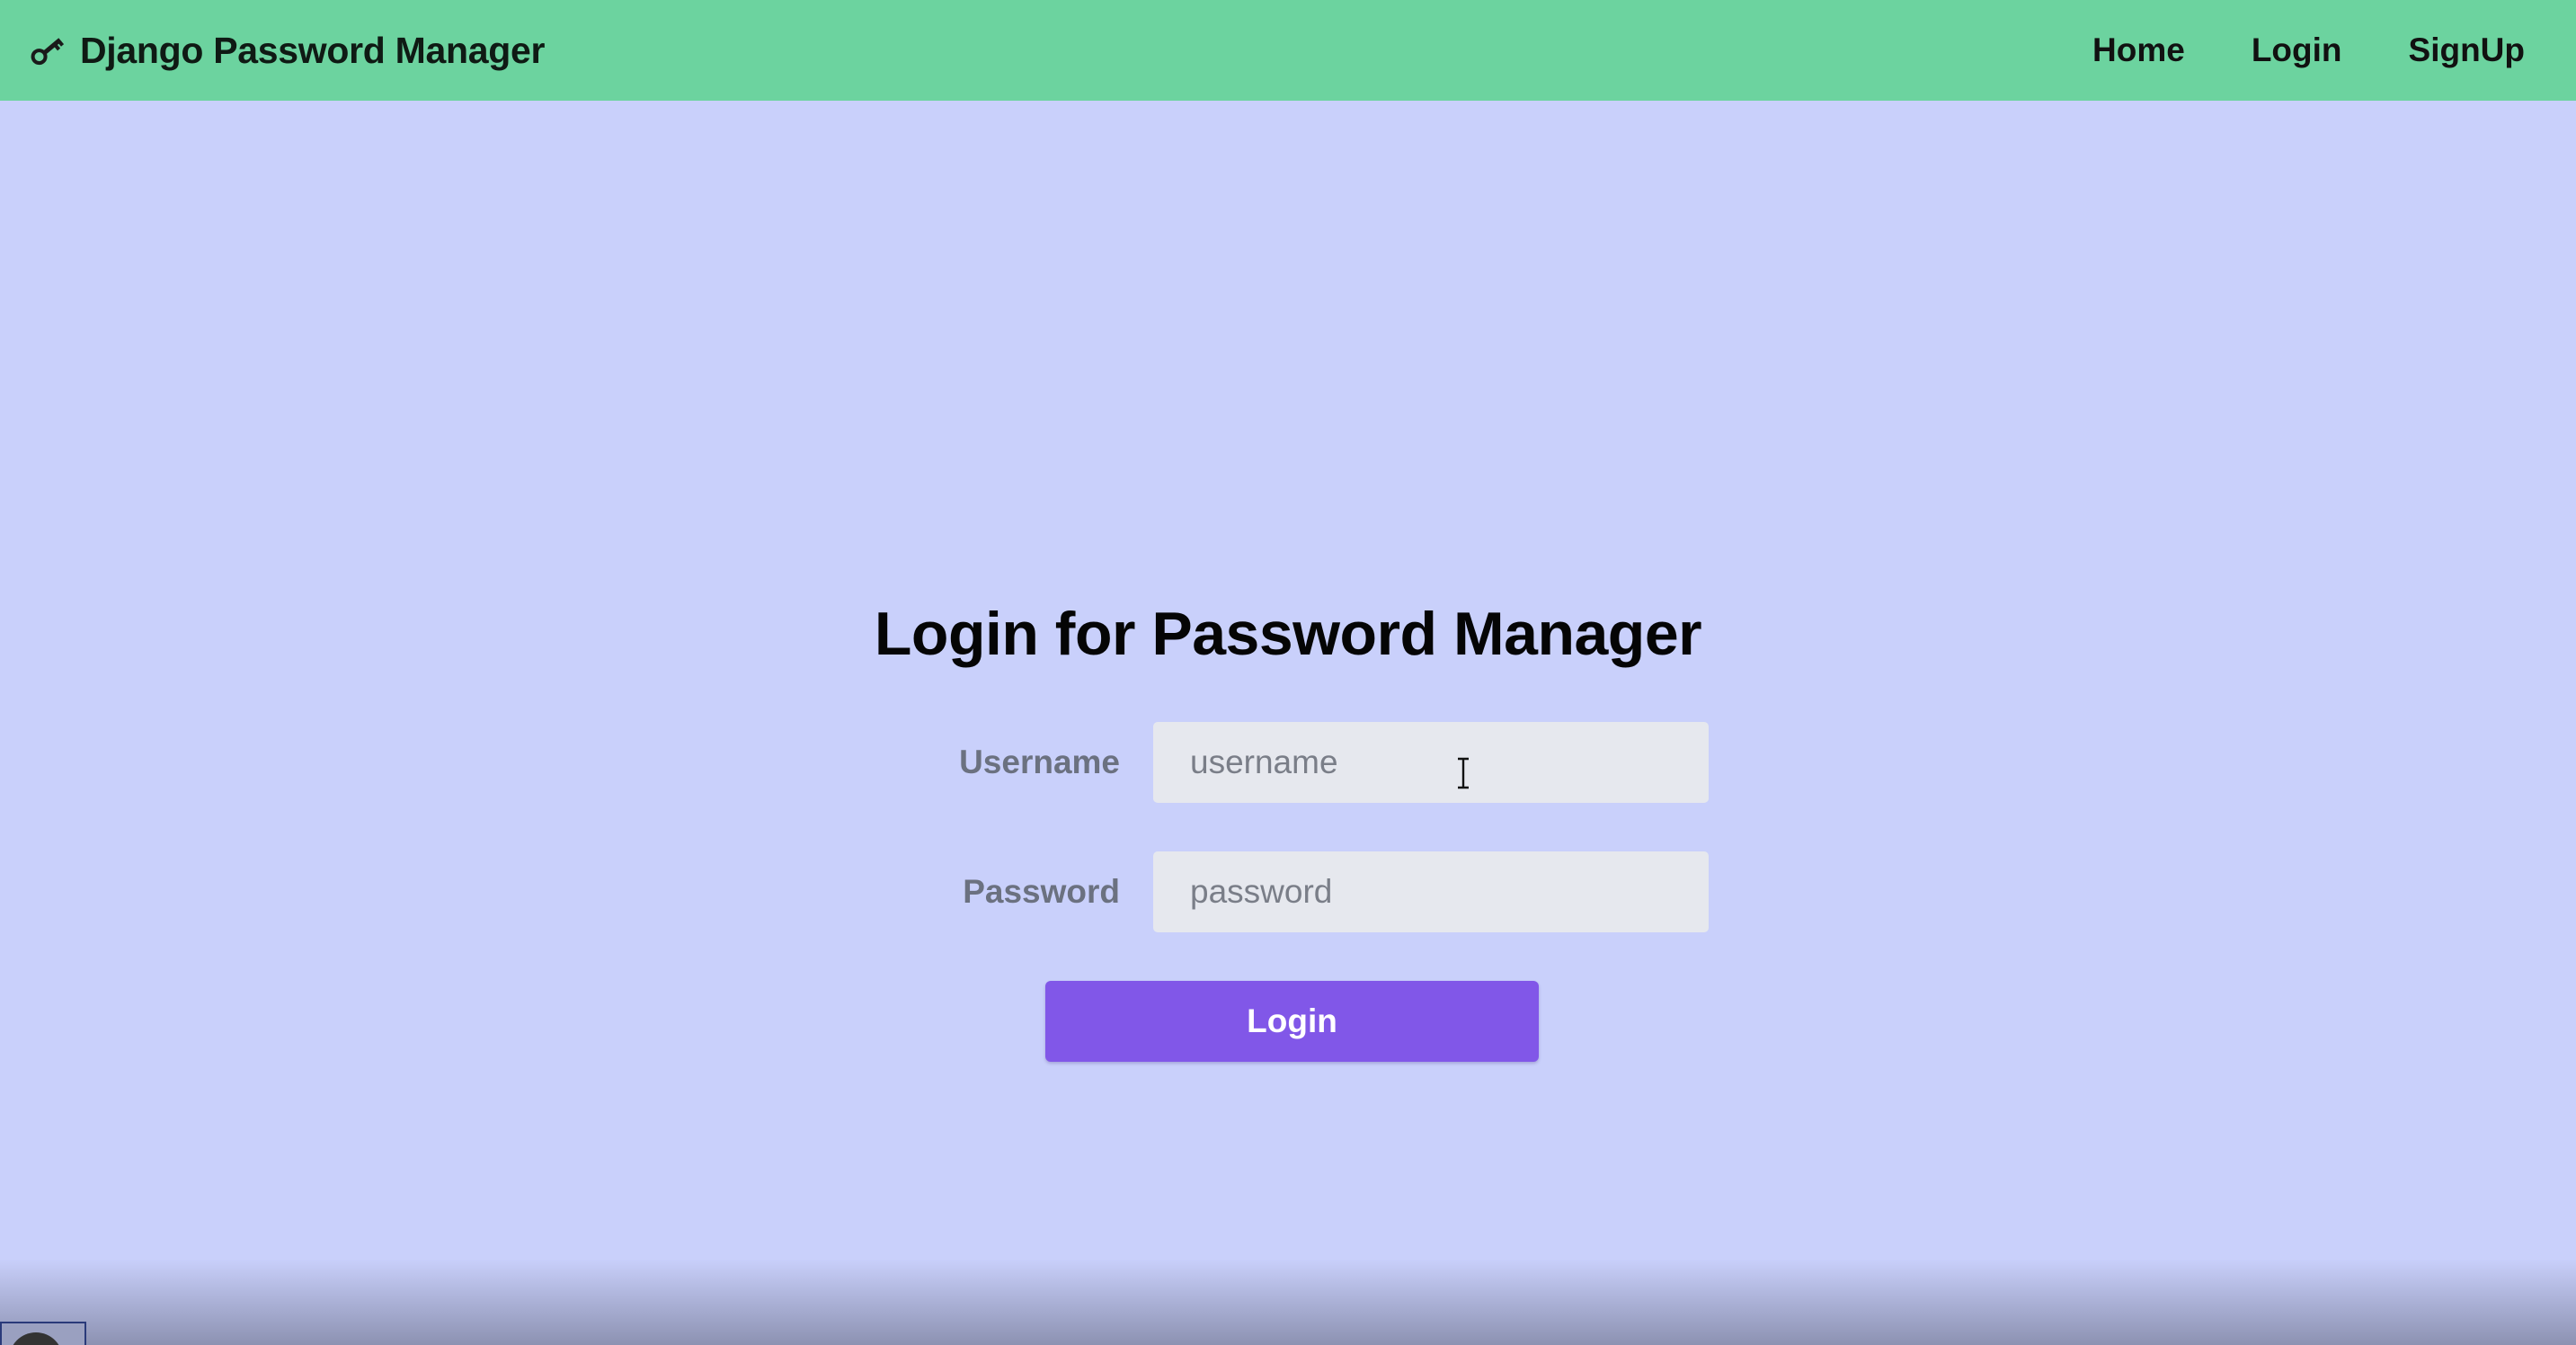 This screenshot has width=2576, height=1345. Describe the element at coordinates (1292, 1021) in the screenshot. I see `login-button: Login` at that location.